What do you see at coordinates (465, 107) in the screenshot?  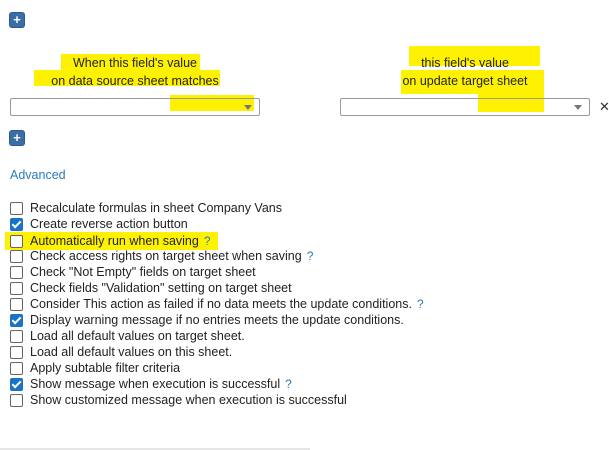 I see `target-field-select` at bounding box center [465, 107].